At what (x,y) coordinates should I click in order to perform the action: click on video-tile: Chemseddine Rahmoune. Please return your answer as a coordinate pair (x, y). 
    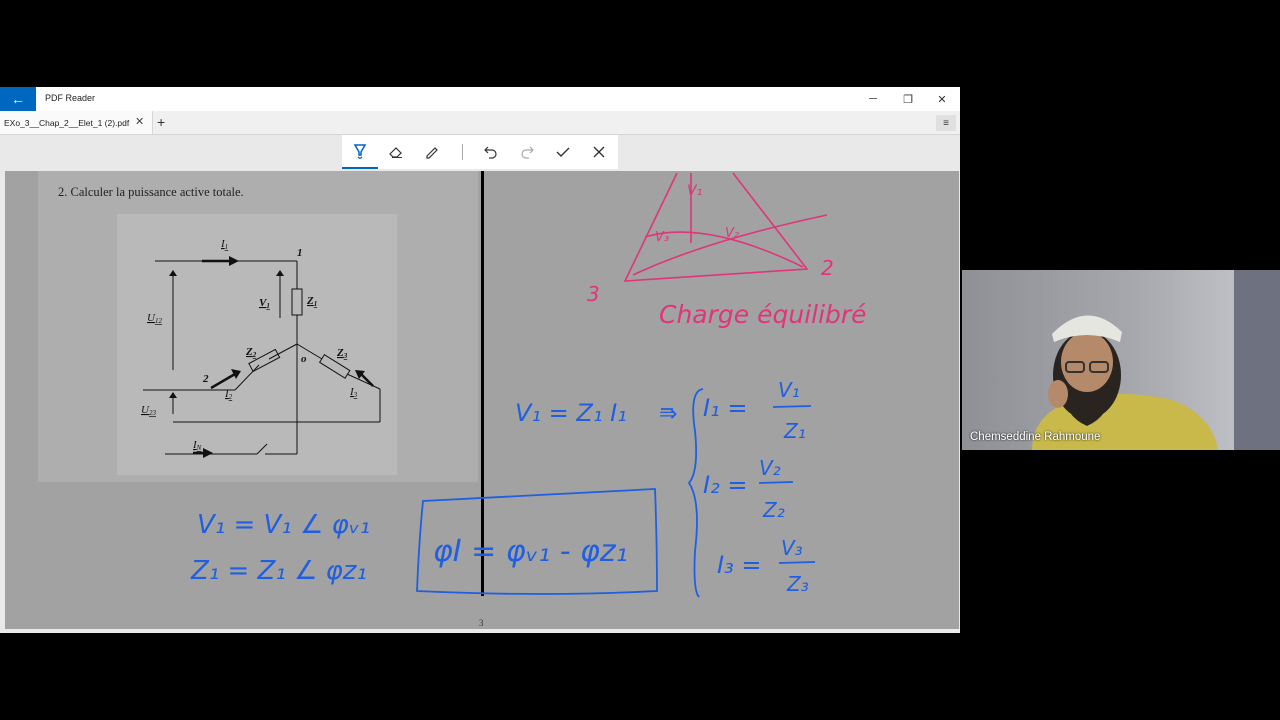
    Looking at the image, I should click on (1121, 360).